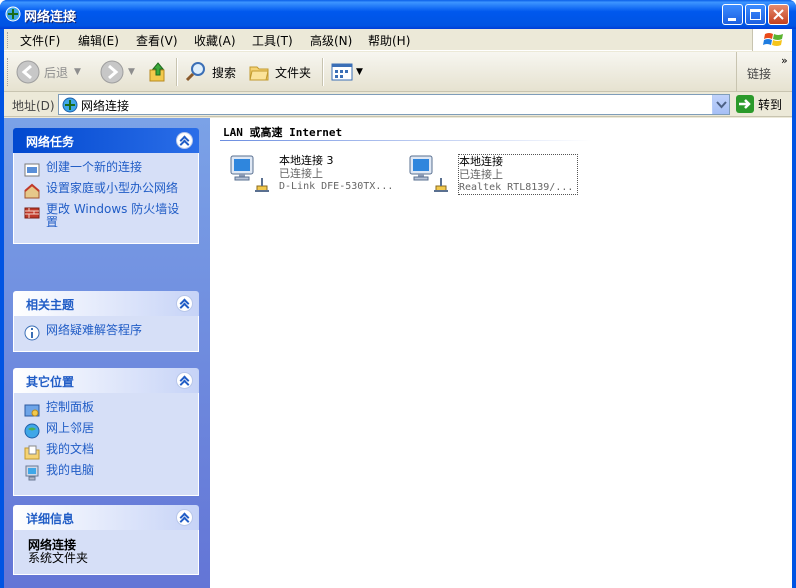  Describe the element at coordinates (70, 407) in the screenshot. I see `place-control-panel-label: 控制面板` at that location.